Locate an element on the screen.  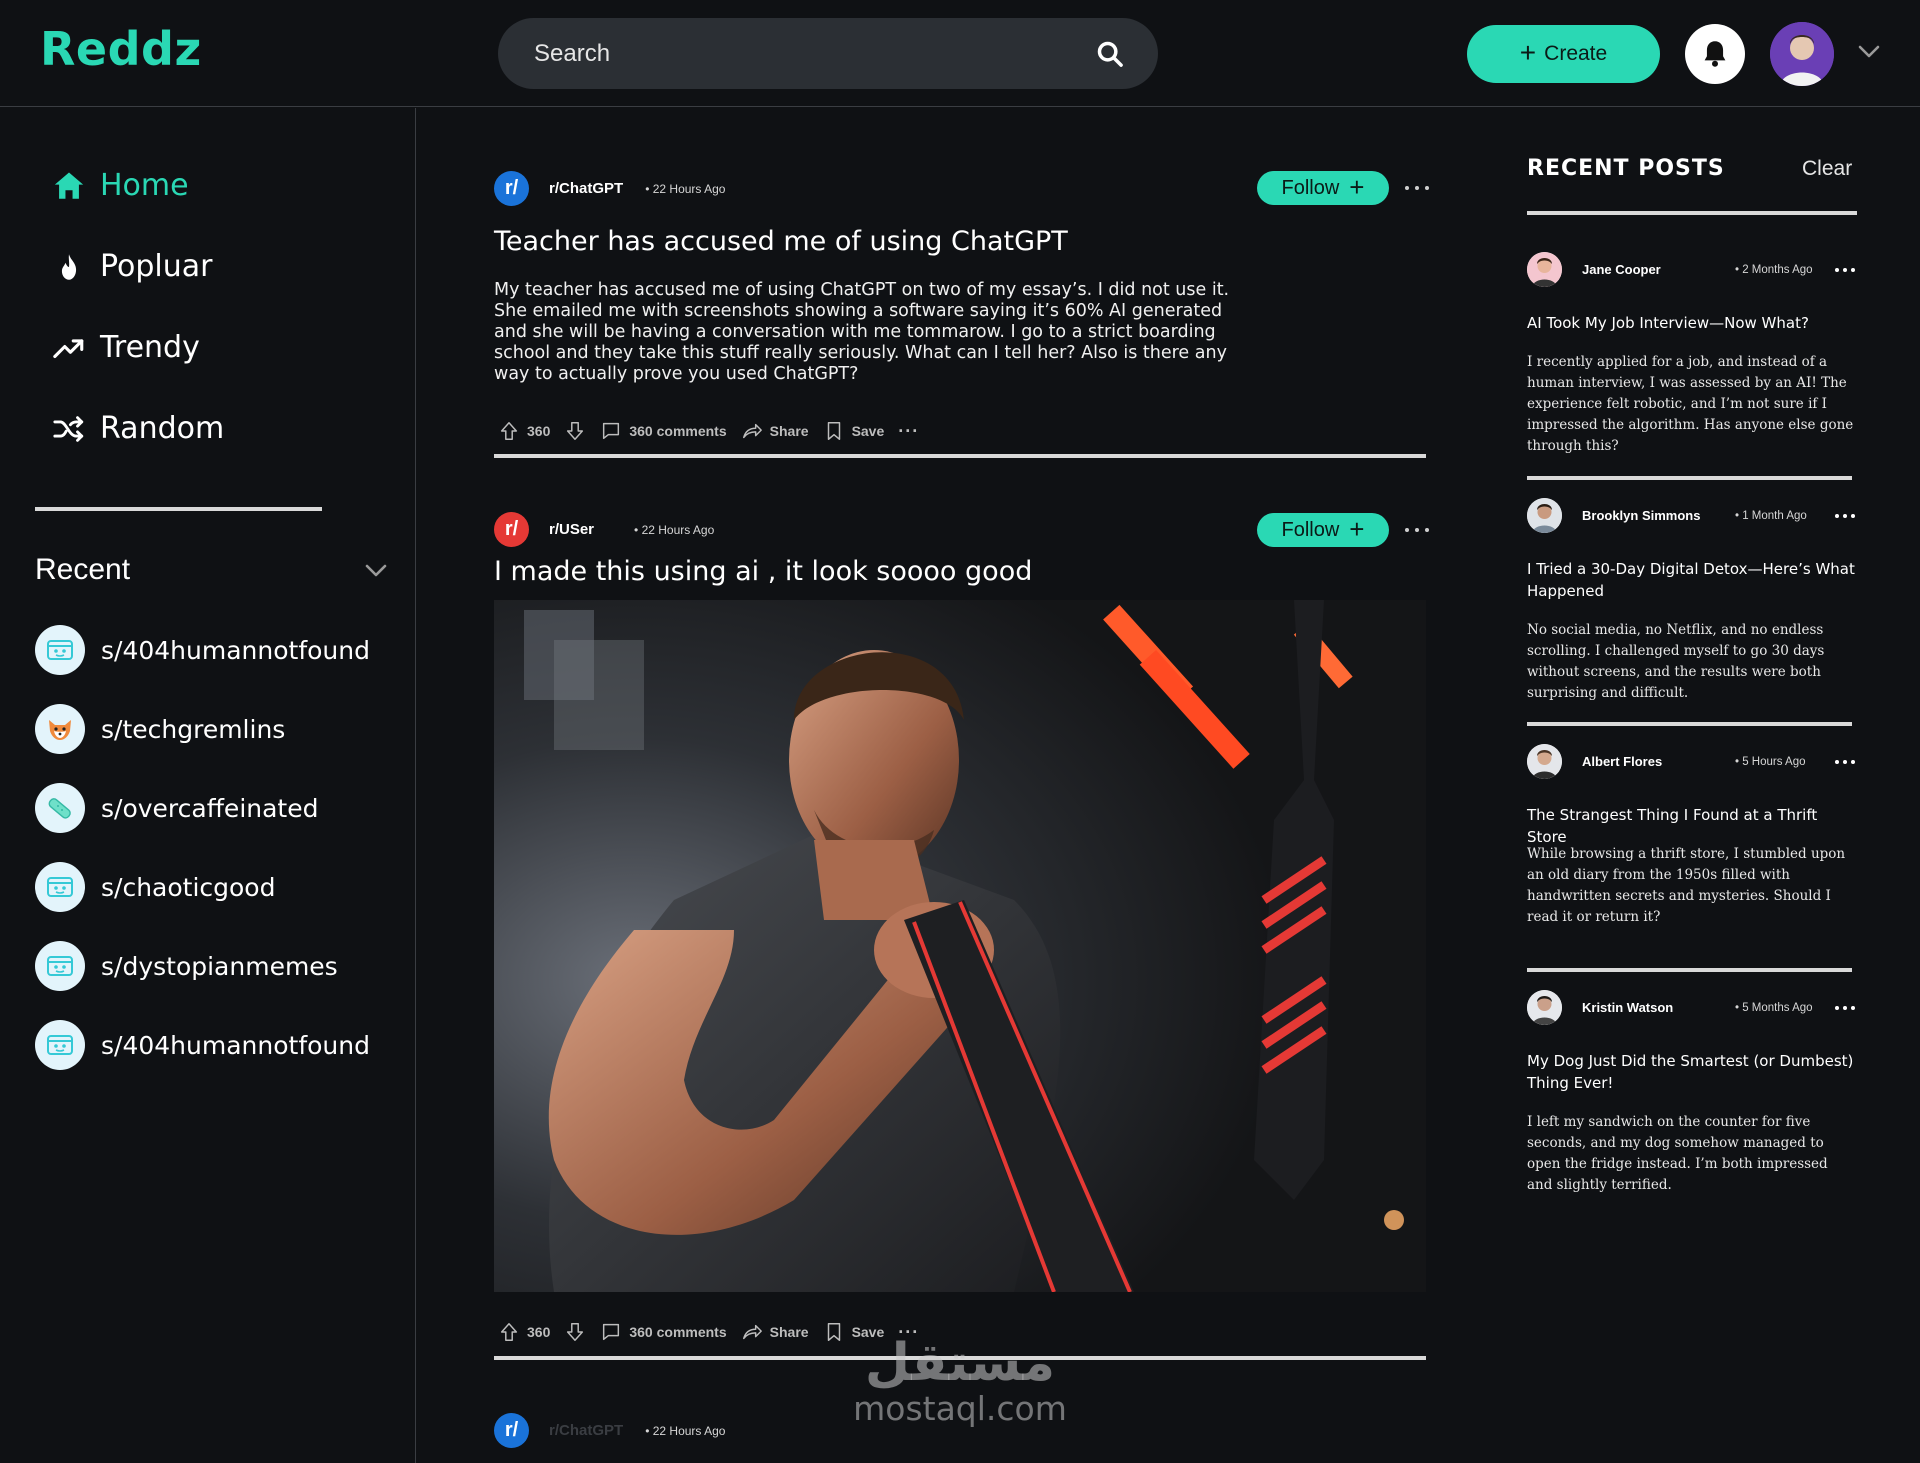
community-name: s/404humannotfound is located at coordinates (235, 650).